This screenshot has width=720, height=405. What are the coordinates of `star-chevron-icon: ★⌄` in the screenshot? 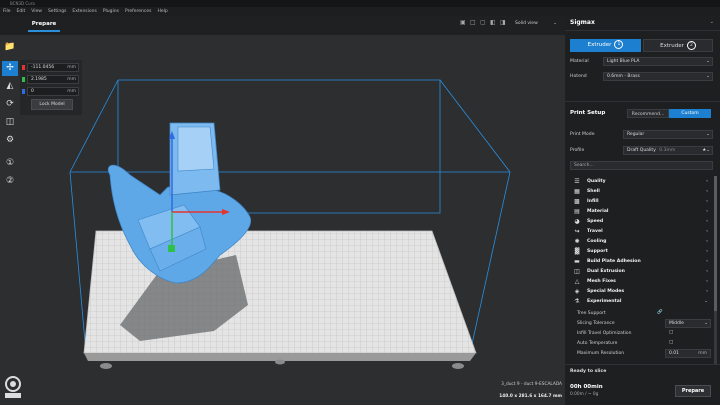 It's located at (706, 150).